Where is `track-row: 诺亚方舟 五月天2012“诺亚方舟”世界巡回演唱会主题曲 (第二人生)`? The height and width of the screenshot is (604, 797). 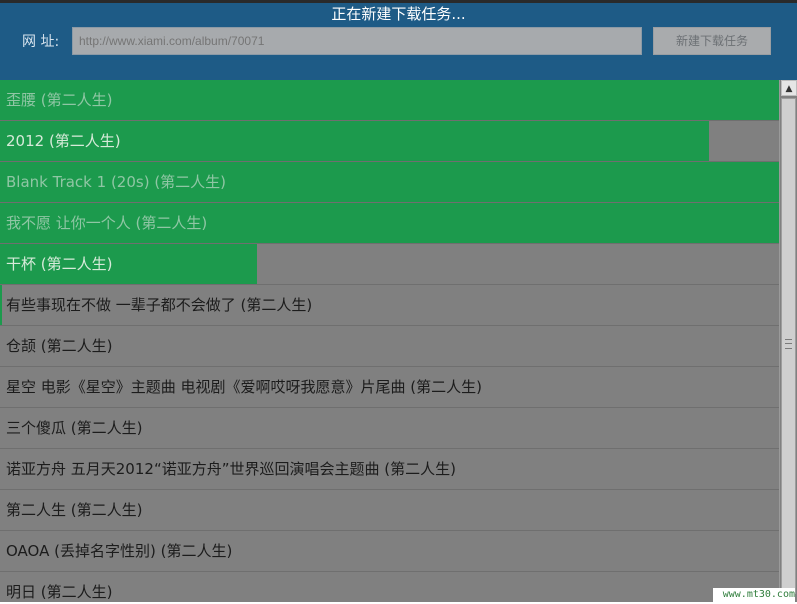 track-row: 诺亚方舟 五月天2012“诺亚方舟”世界巡回演唱会主题曲 (第二人生) is located at coordinates (389, 469).